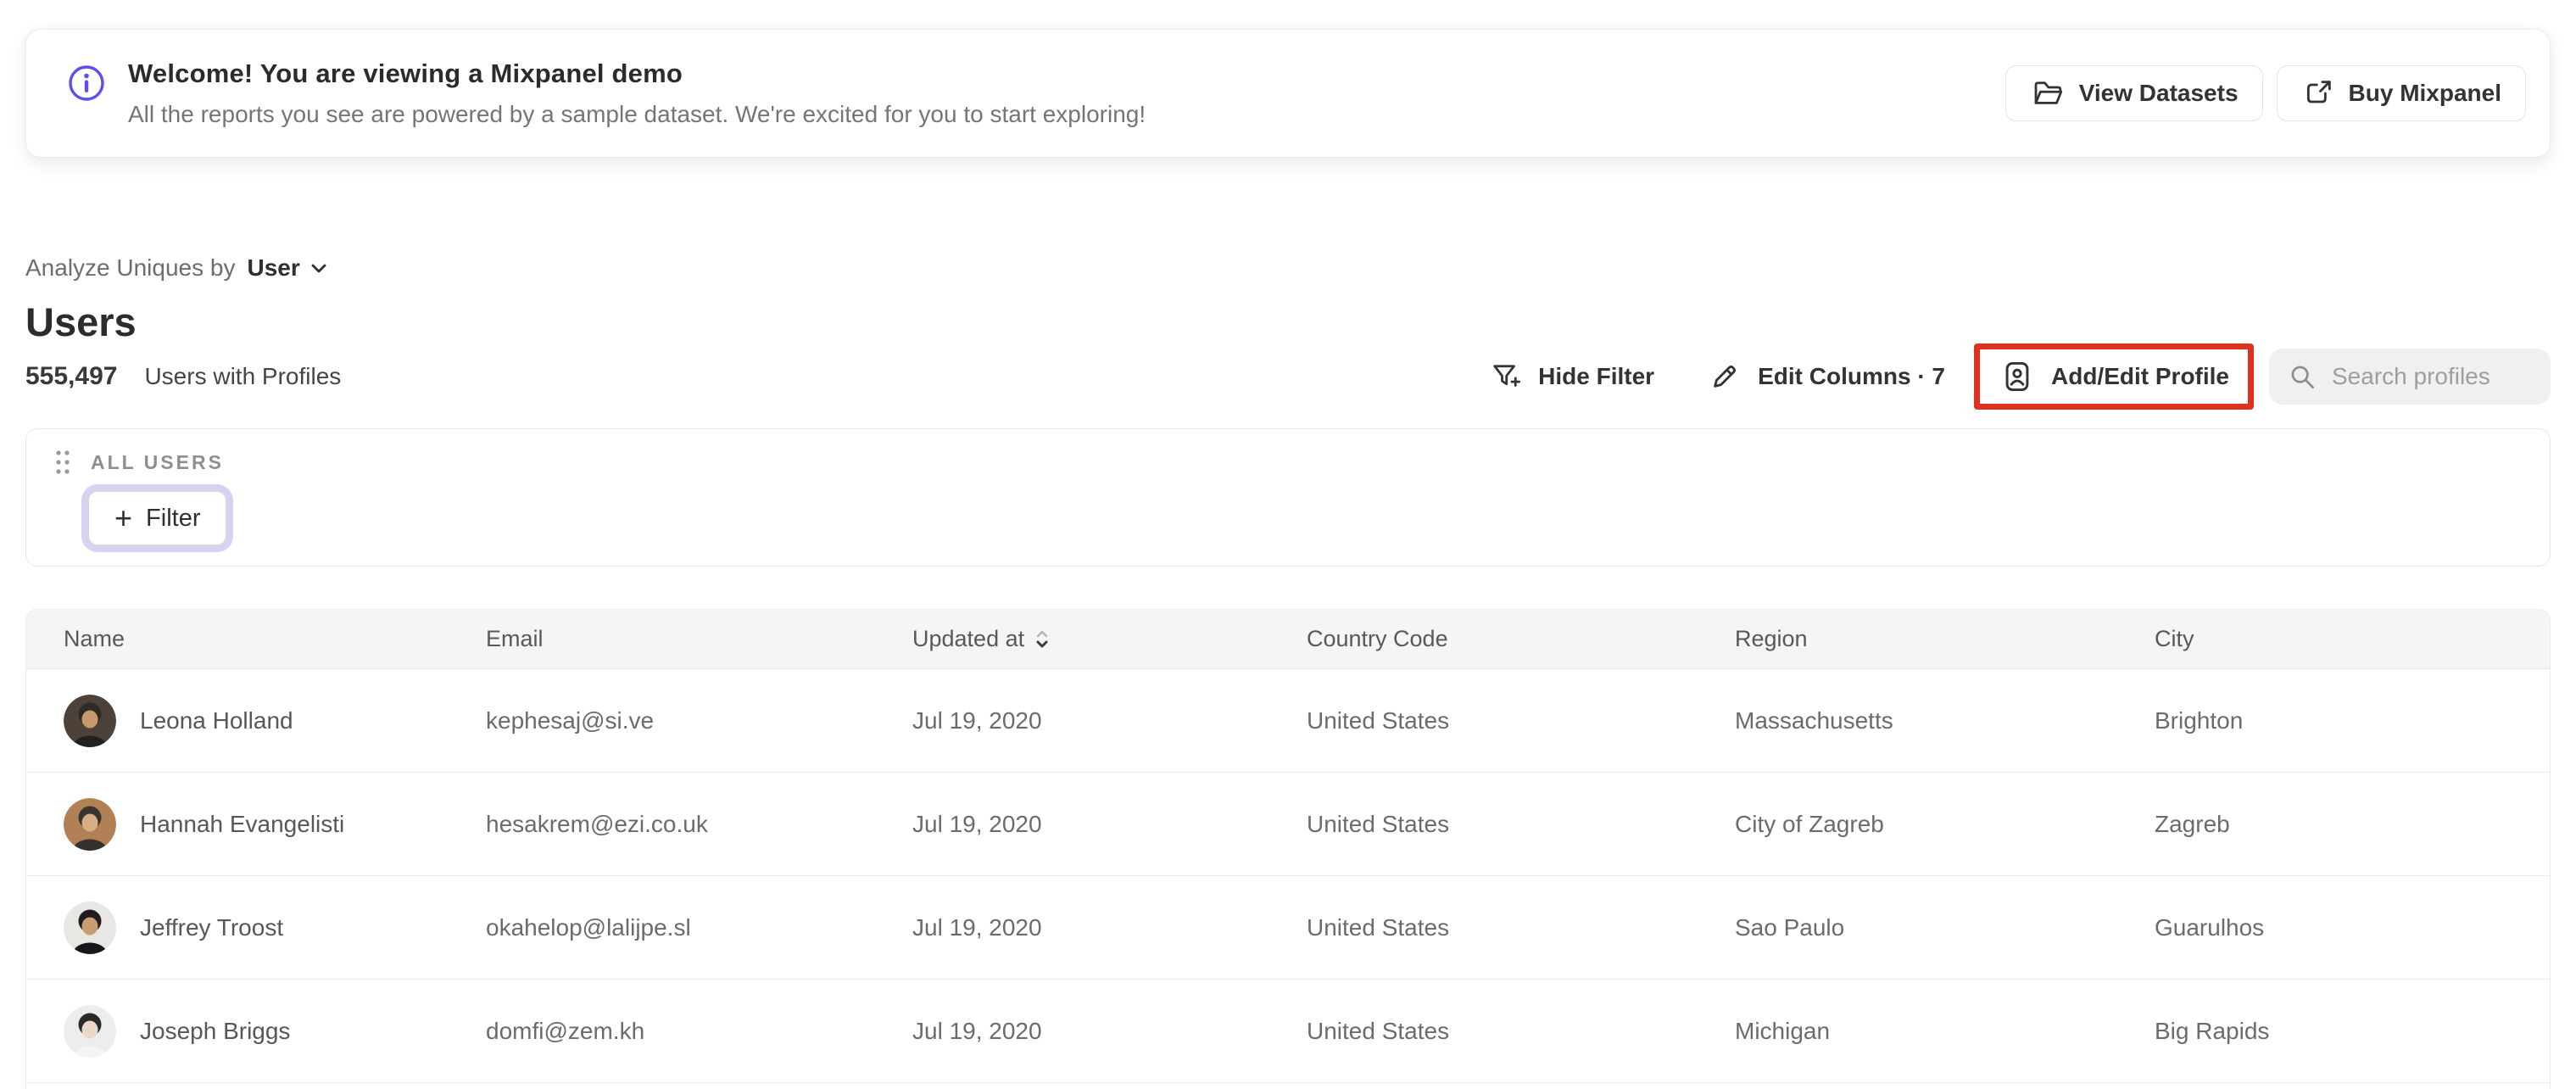 This screenshot has height=1089, width=2576. I want to click on column-header-country-code: Country Code, so click(1521, 639).